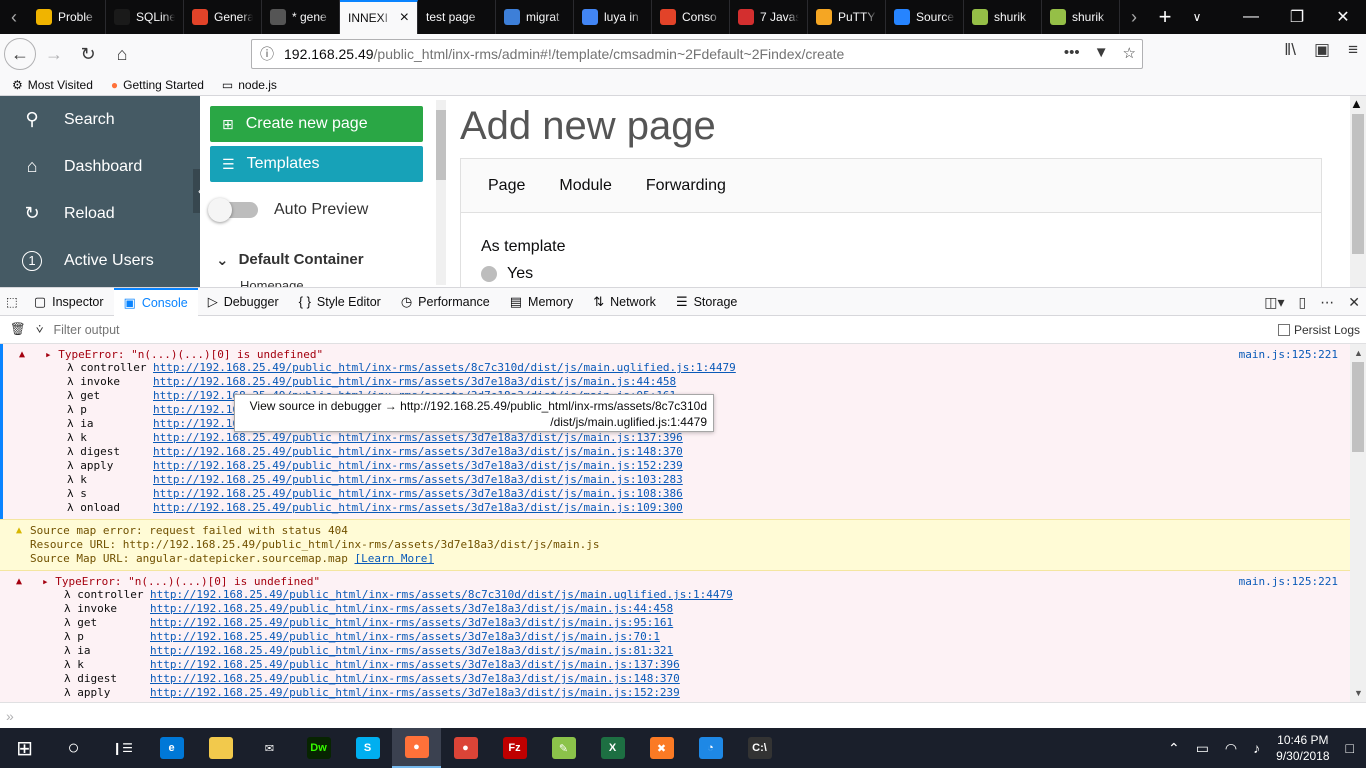 This screenshot has height=768, width=1366. I want to click on sidebar-item-search: ⚲ Search, so click(100, 119).